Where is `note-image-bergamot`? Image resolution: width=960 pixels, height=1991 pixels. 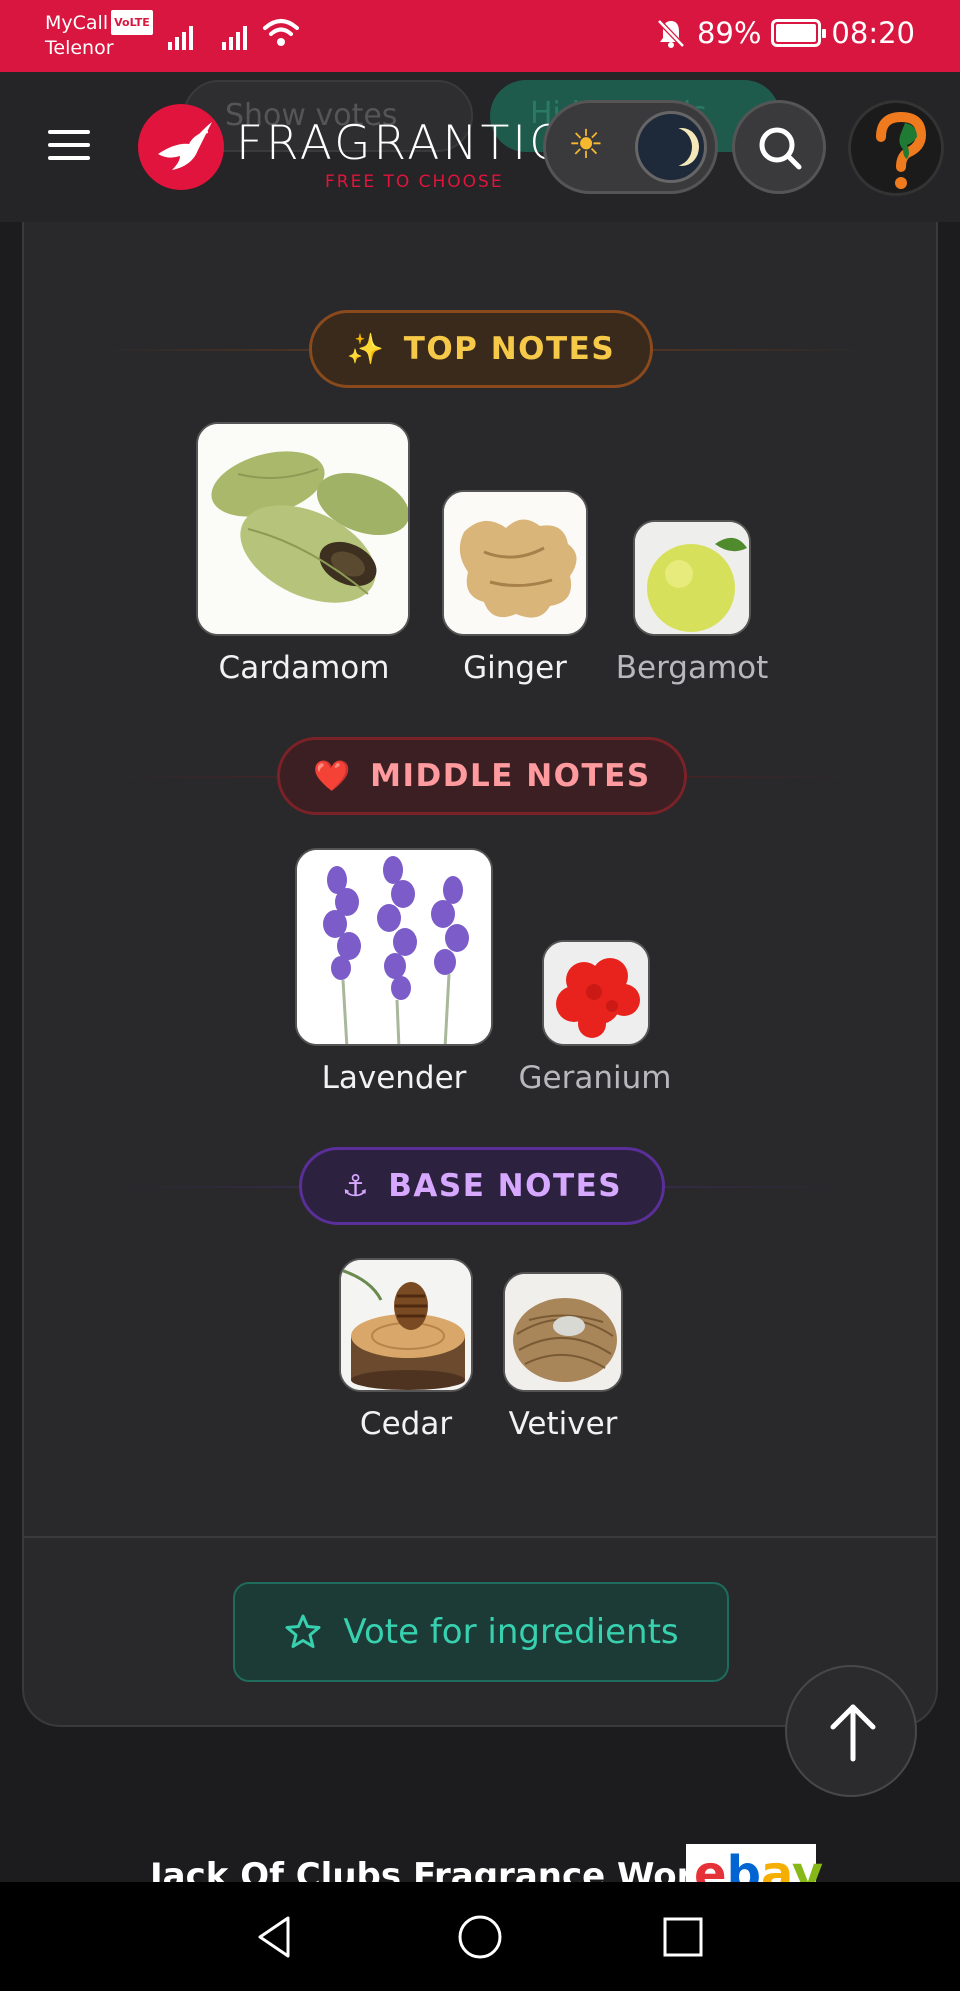
note-image-bergamot is located at coordinates (692, 578).